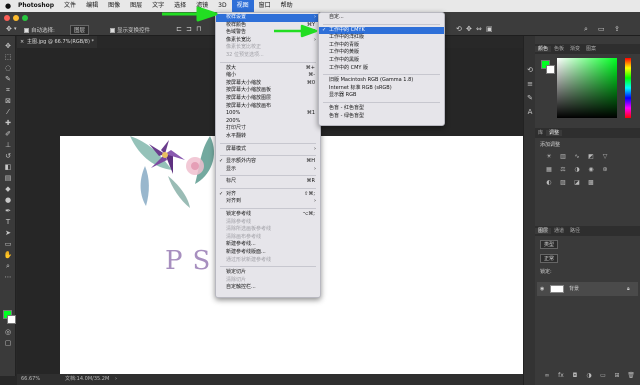 This screenshot has width=640, height=385. What do you see at coordinates (628, 88) in the screenshot?
I see `hue-slider` at bounding box center [628, 88].